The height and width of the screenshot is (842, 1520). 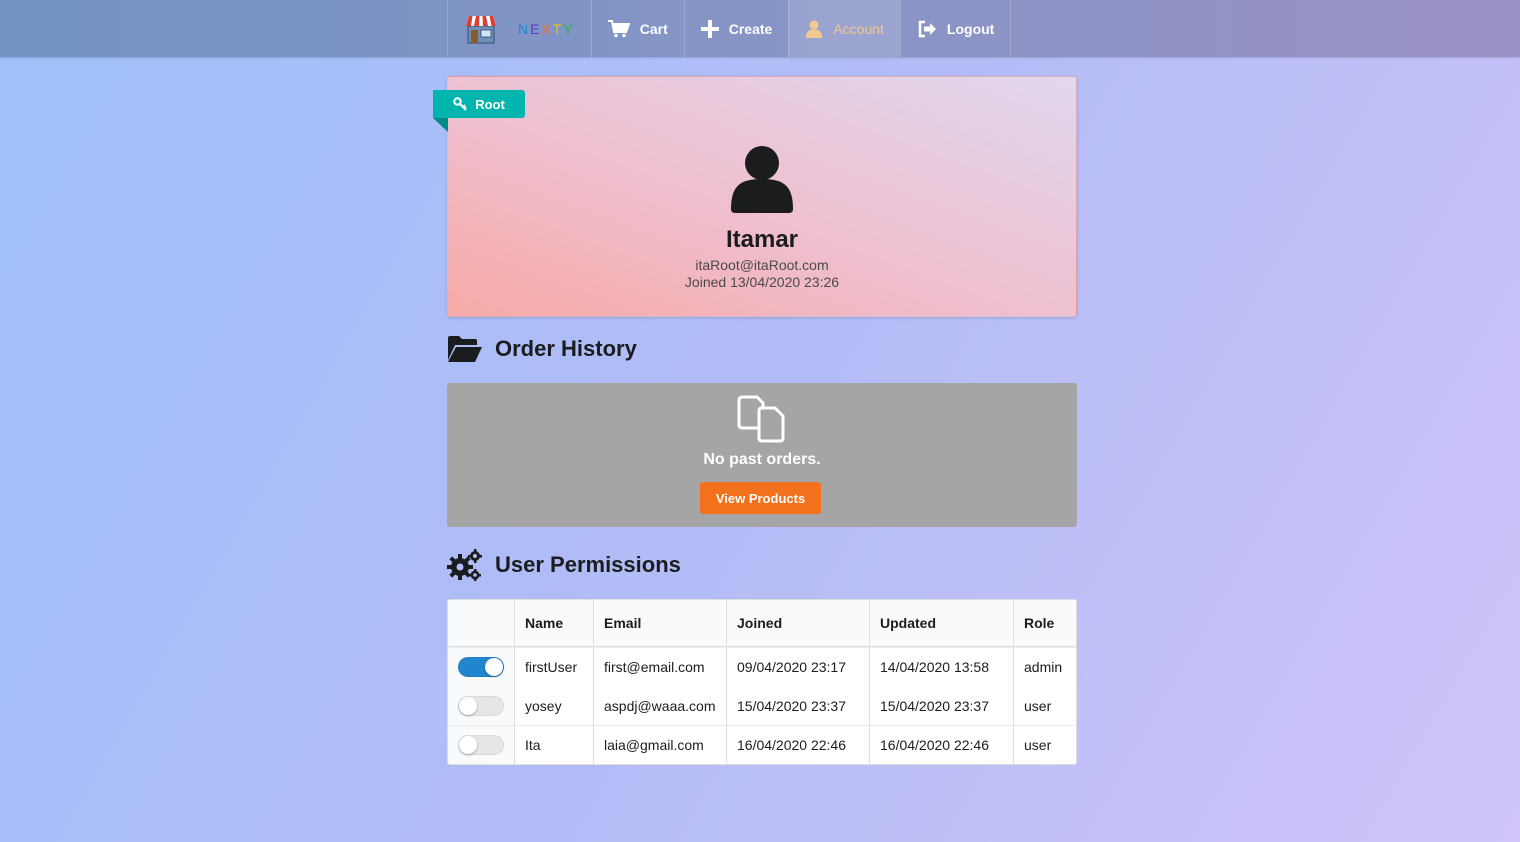 What do you see at coordinates (465, 565) in the screenshot?
I see `cogs-icon` at bounding box center [465, 565].